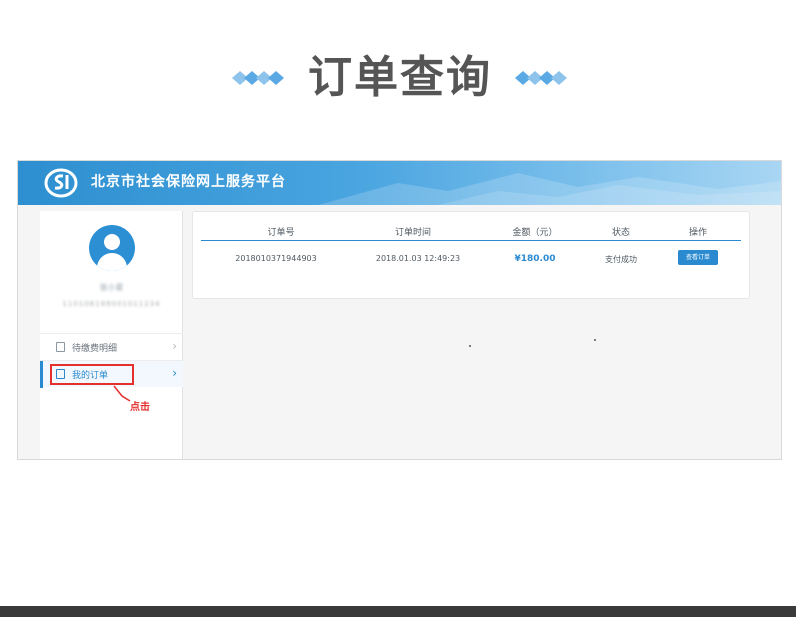  I want to click on column-header-order-no: 订单号, so click(281, 233).